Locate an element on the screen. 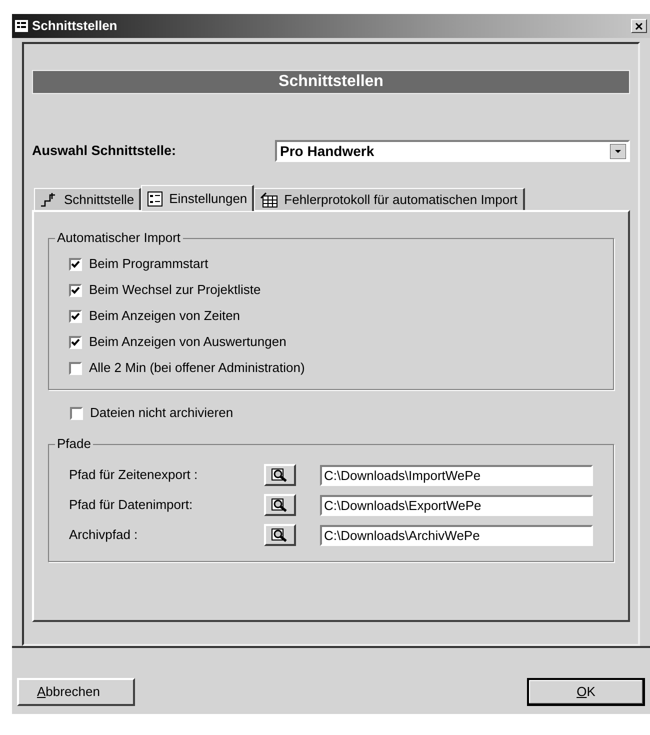 This screenshot has height=735, width=650. checkbox-label: Beim Anzeigen von Auswertungen is located at coordinates (187, 342).